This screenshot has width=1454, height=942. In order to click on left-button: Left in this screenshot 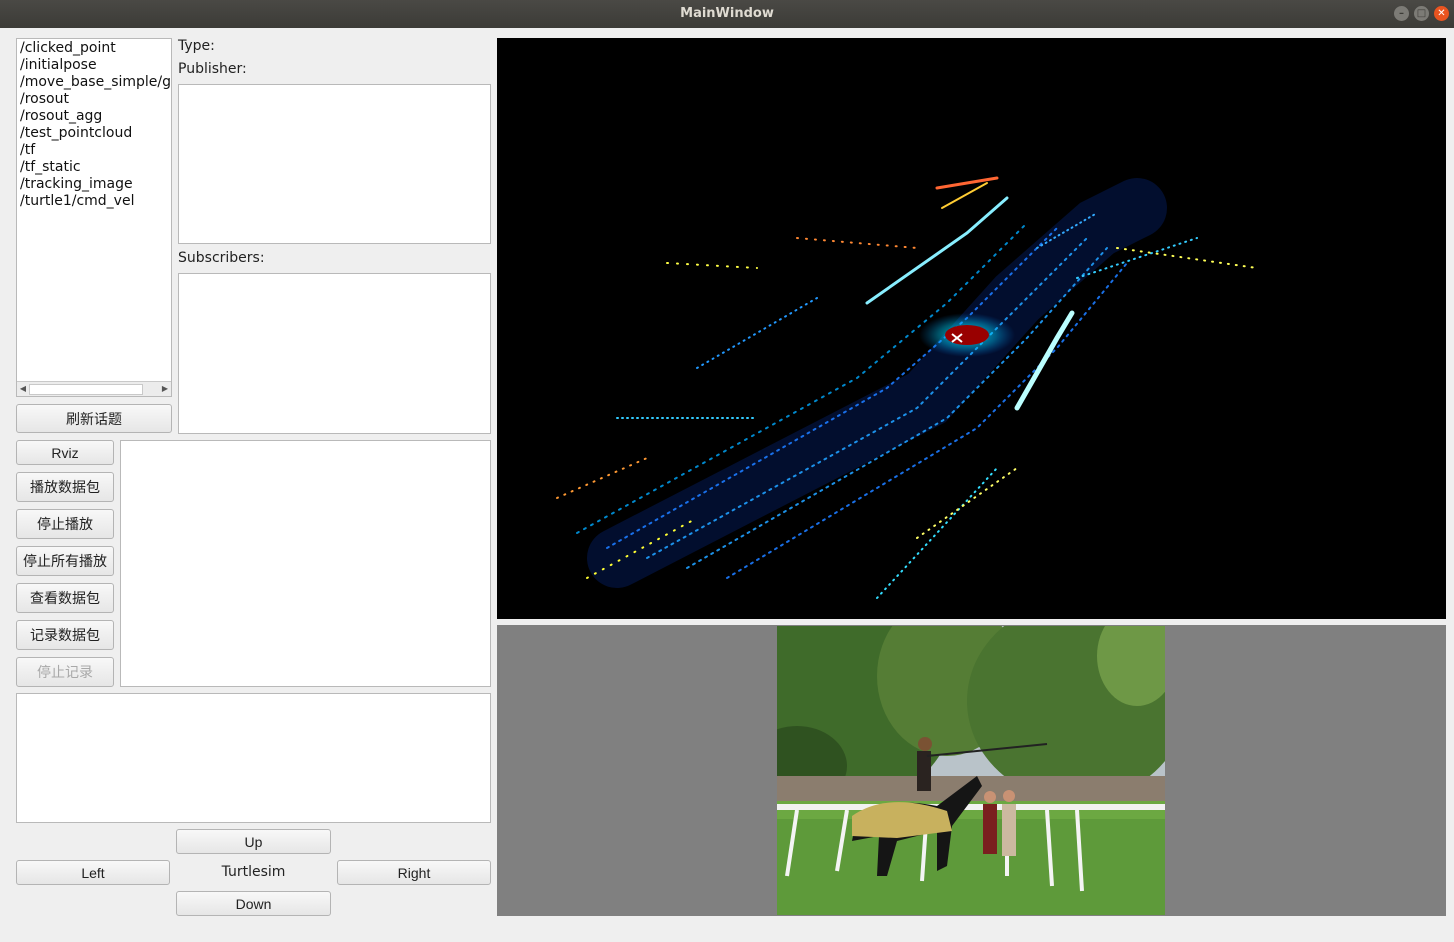, I will do `click(93, 872)`.